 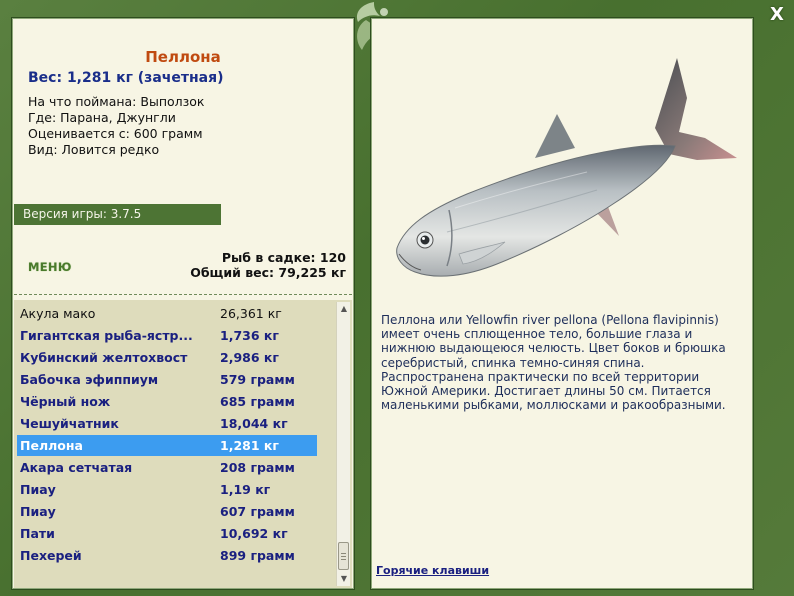 I want to click on list-item-name: Бабочка эфиппиум, so click(x=89, y=379).